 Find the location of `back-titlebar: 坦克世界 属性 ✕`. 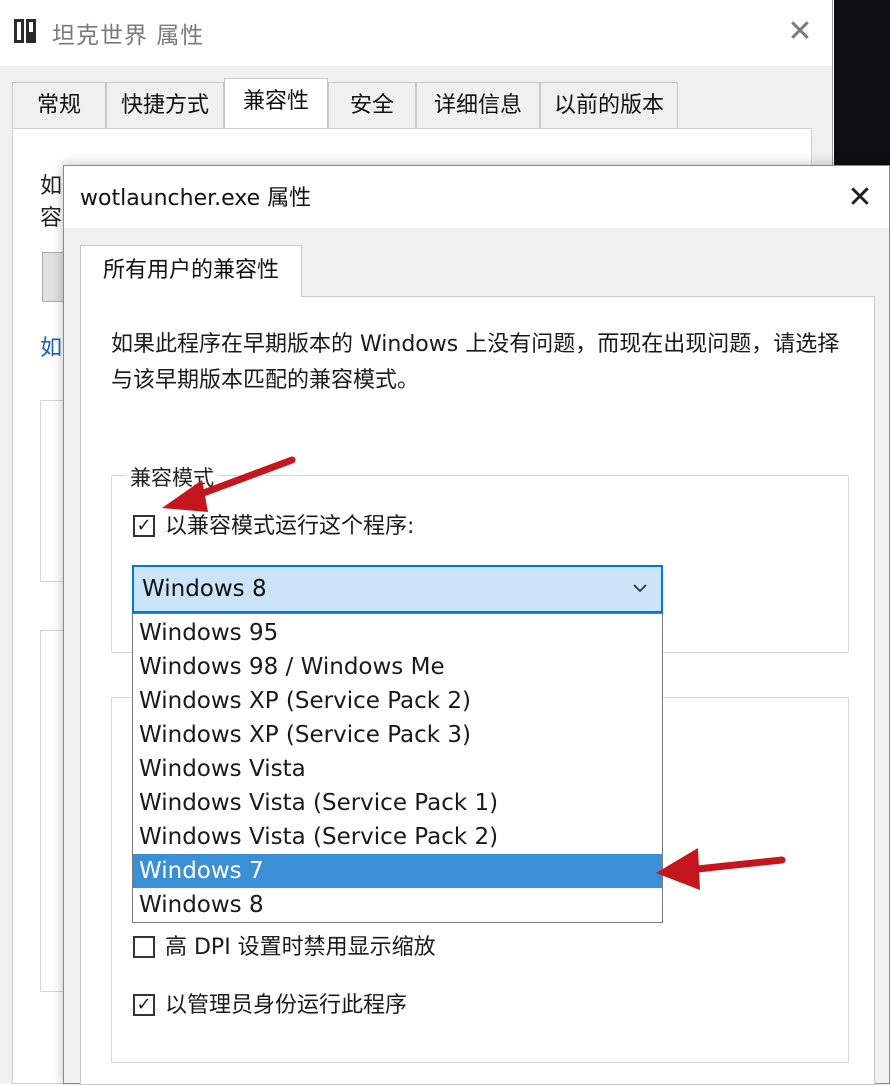

back-titlebar: 坦克世界 属性 ✕ is located at coordinates (416, 33).